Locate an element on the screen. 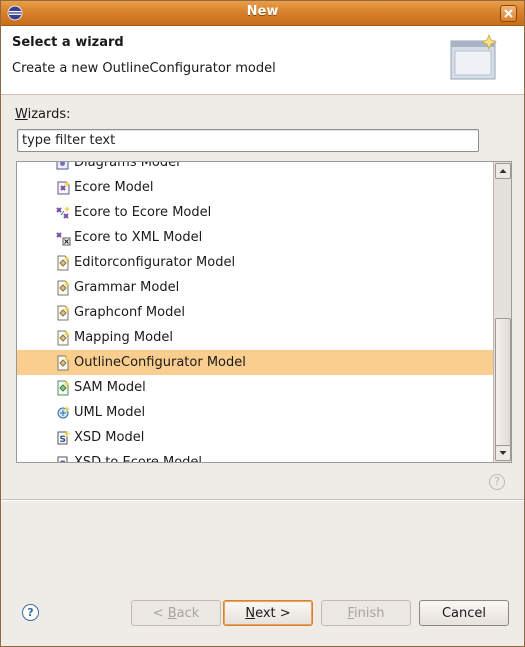 The height and width of the screenshot is (647, 525). scroll-down-button is located at coordinates (503, 453).